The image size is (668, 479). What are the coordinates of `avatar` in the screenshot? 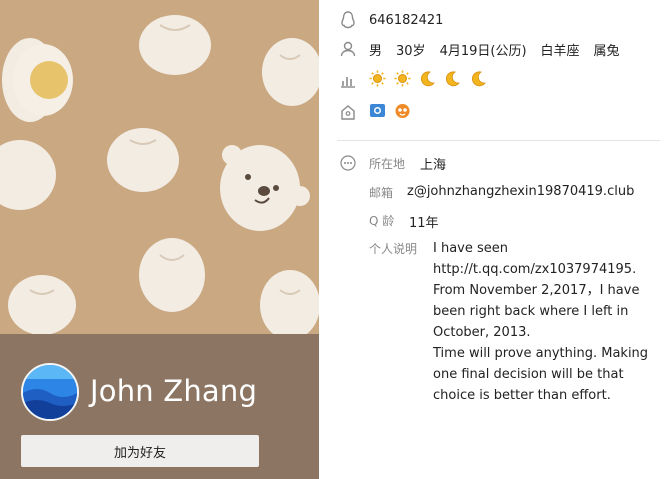 It's located at (50, 392).